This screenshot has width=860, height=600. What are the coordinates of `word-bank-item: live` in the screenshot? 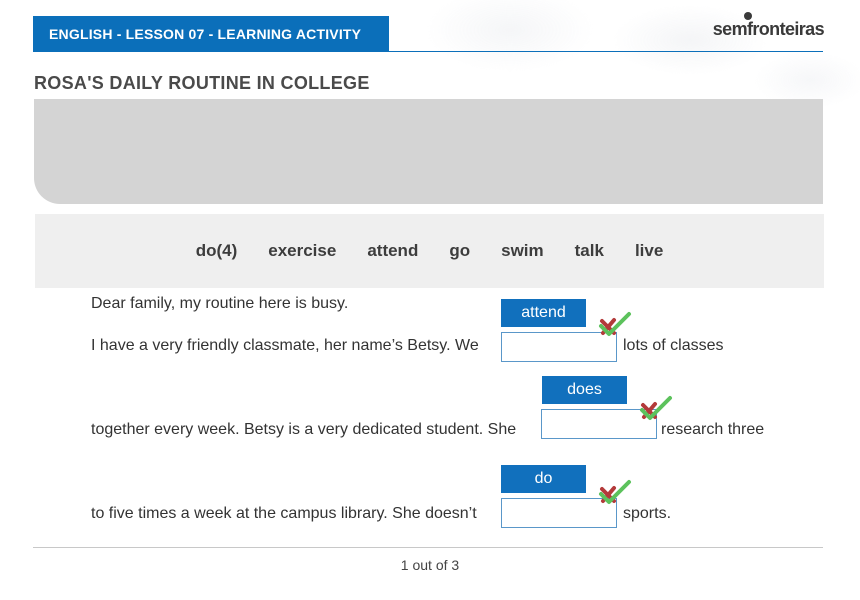 It's located at (649, 251).